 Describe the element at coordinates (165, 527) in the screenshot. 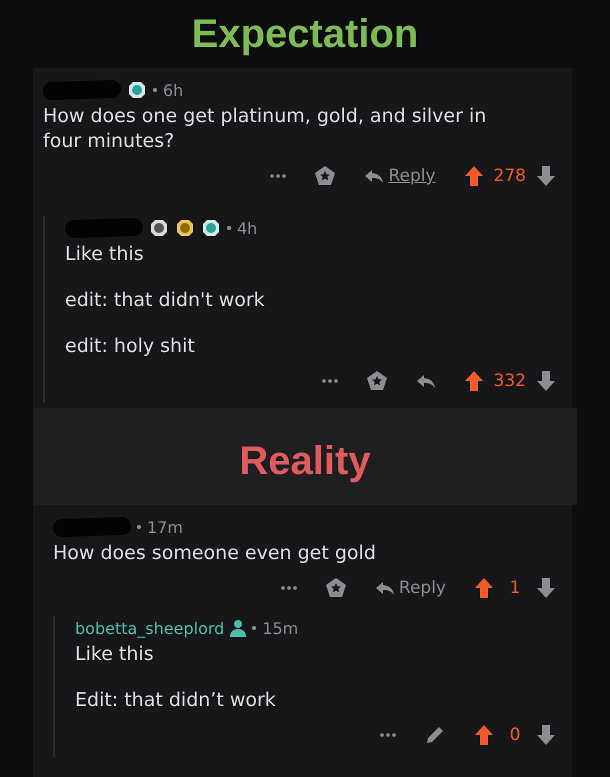

I see `timestamp: 17m` at that location.